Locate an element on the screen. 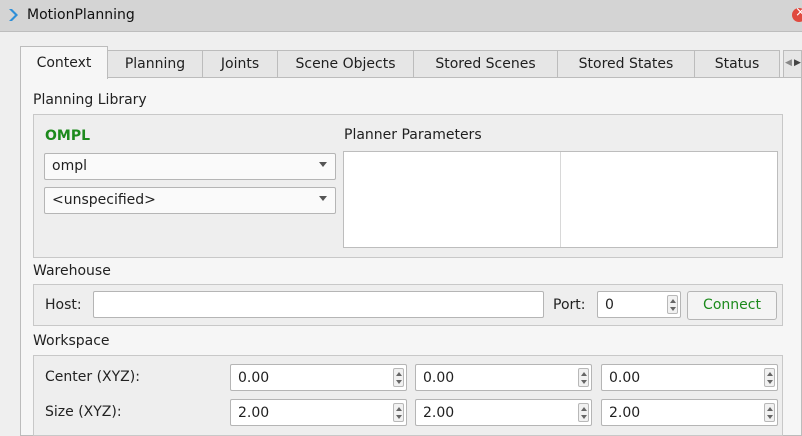  size-label: Size (XYZ): is located at coordinates (83, 412).